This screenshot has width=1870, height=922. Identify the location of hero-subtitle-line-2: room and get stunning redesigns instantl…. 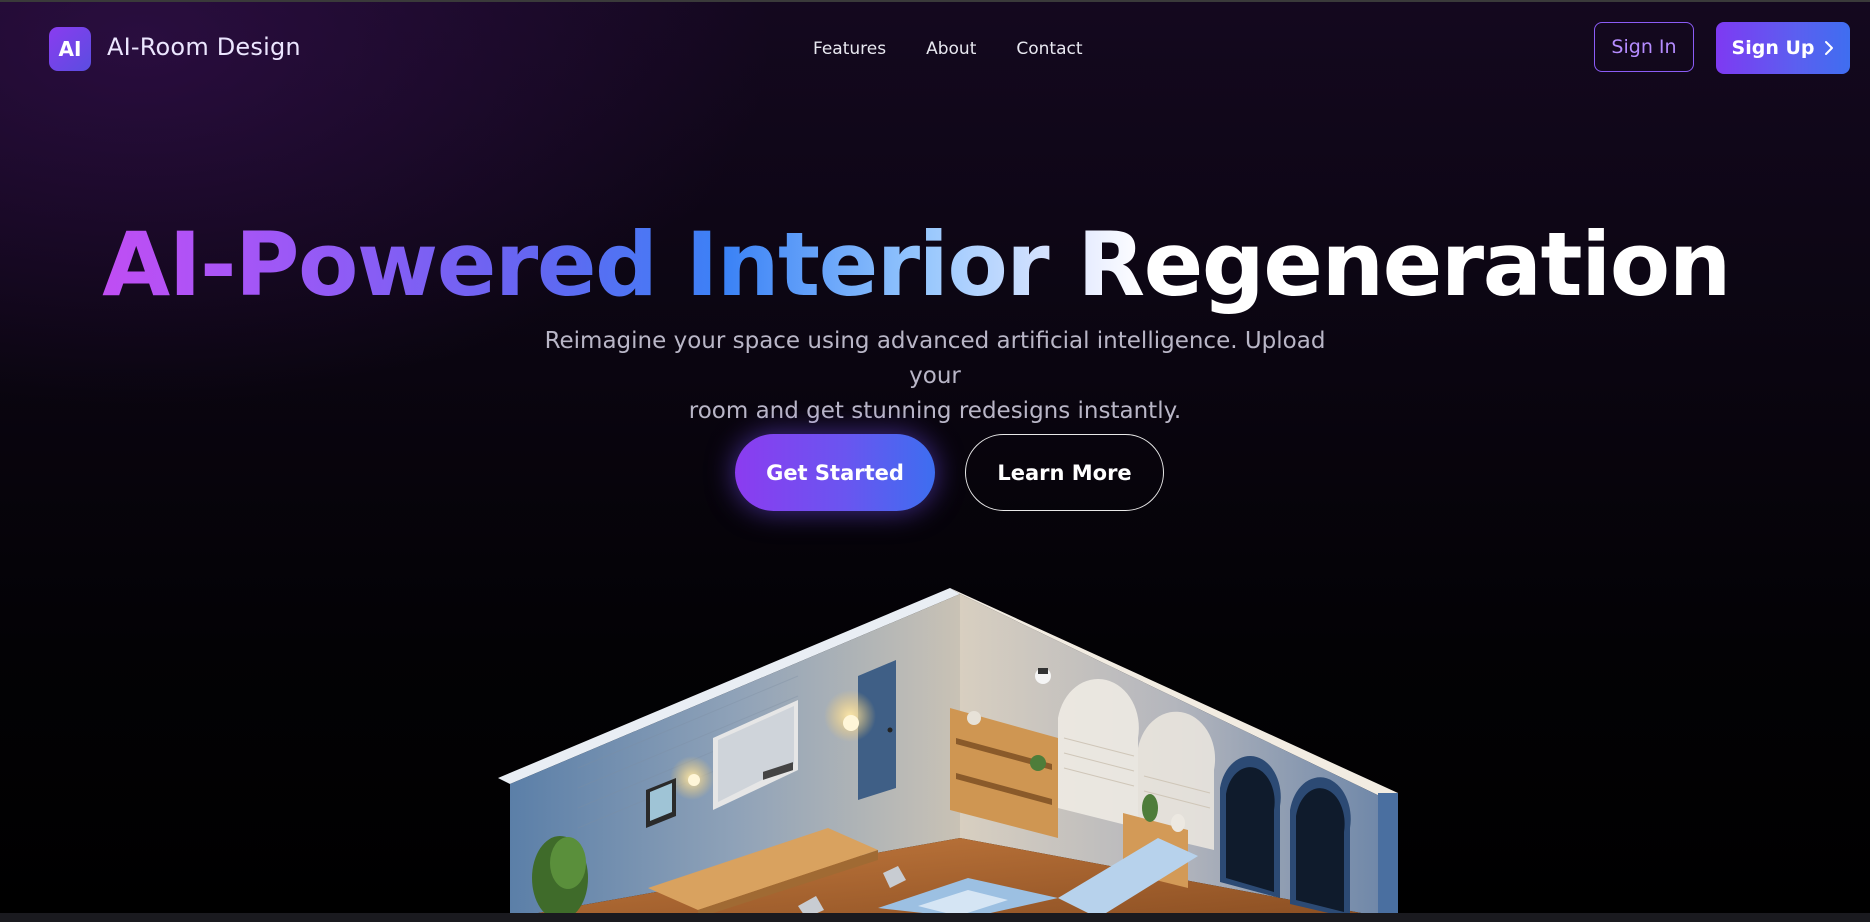
(935, 411).